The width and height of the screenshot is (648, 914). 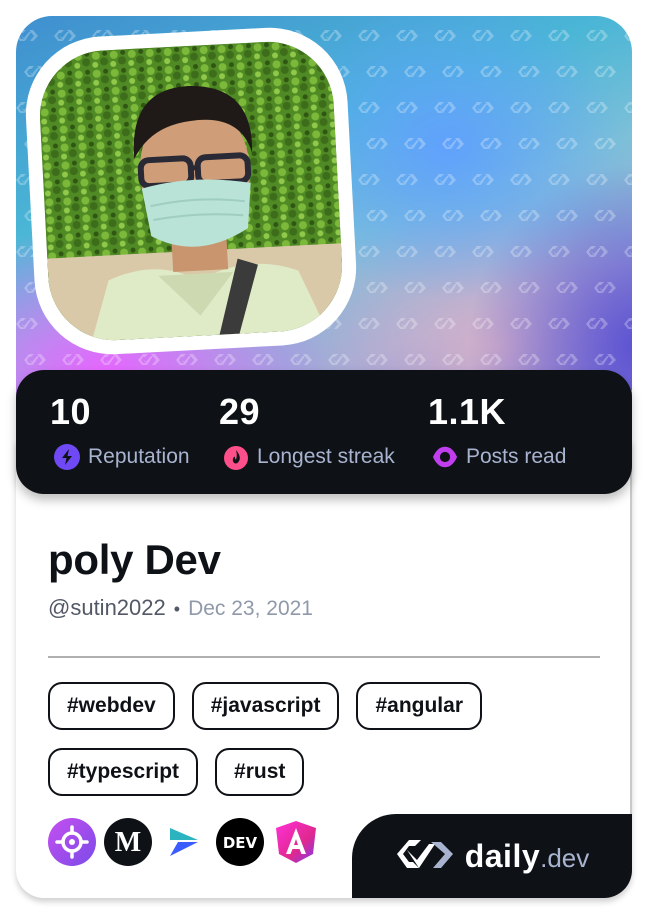 What do you see at coordinates (445, 457) in the screenshot?
I see `eye-icon` at bounding box center [445, 457].